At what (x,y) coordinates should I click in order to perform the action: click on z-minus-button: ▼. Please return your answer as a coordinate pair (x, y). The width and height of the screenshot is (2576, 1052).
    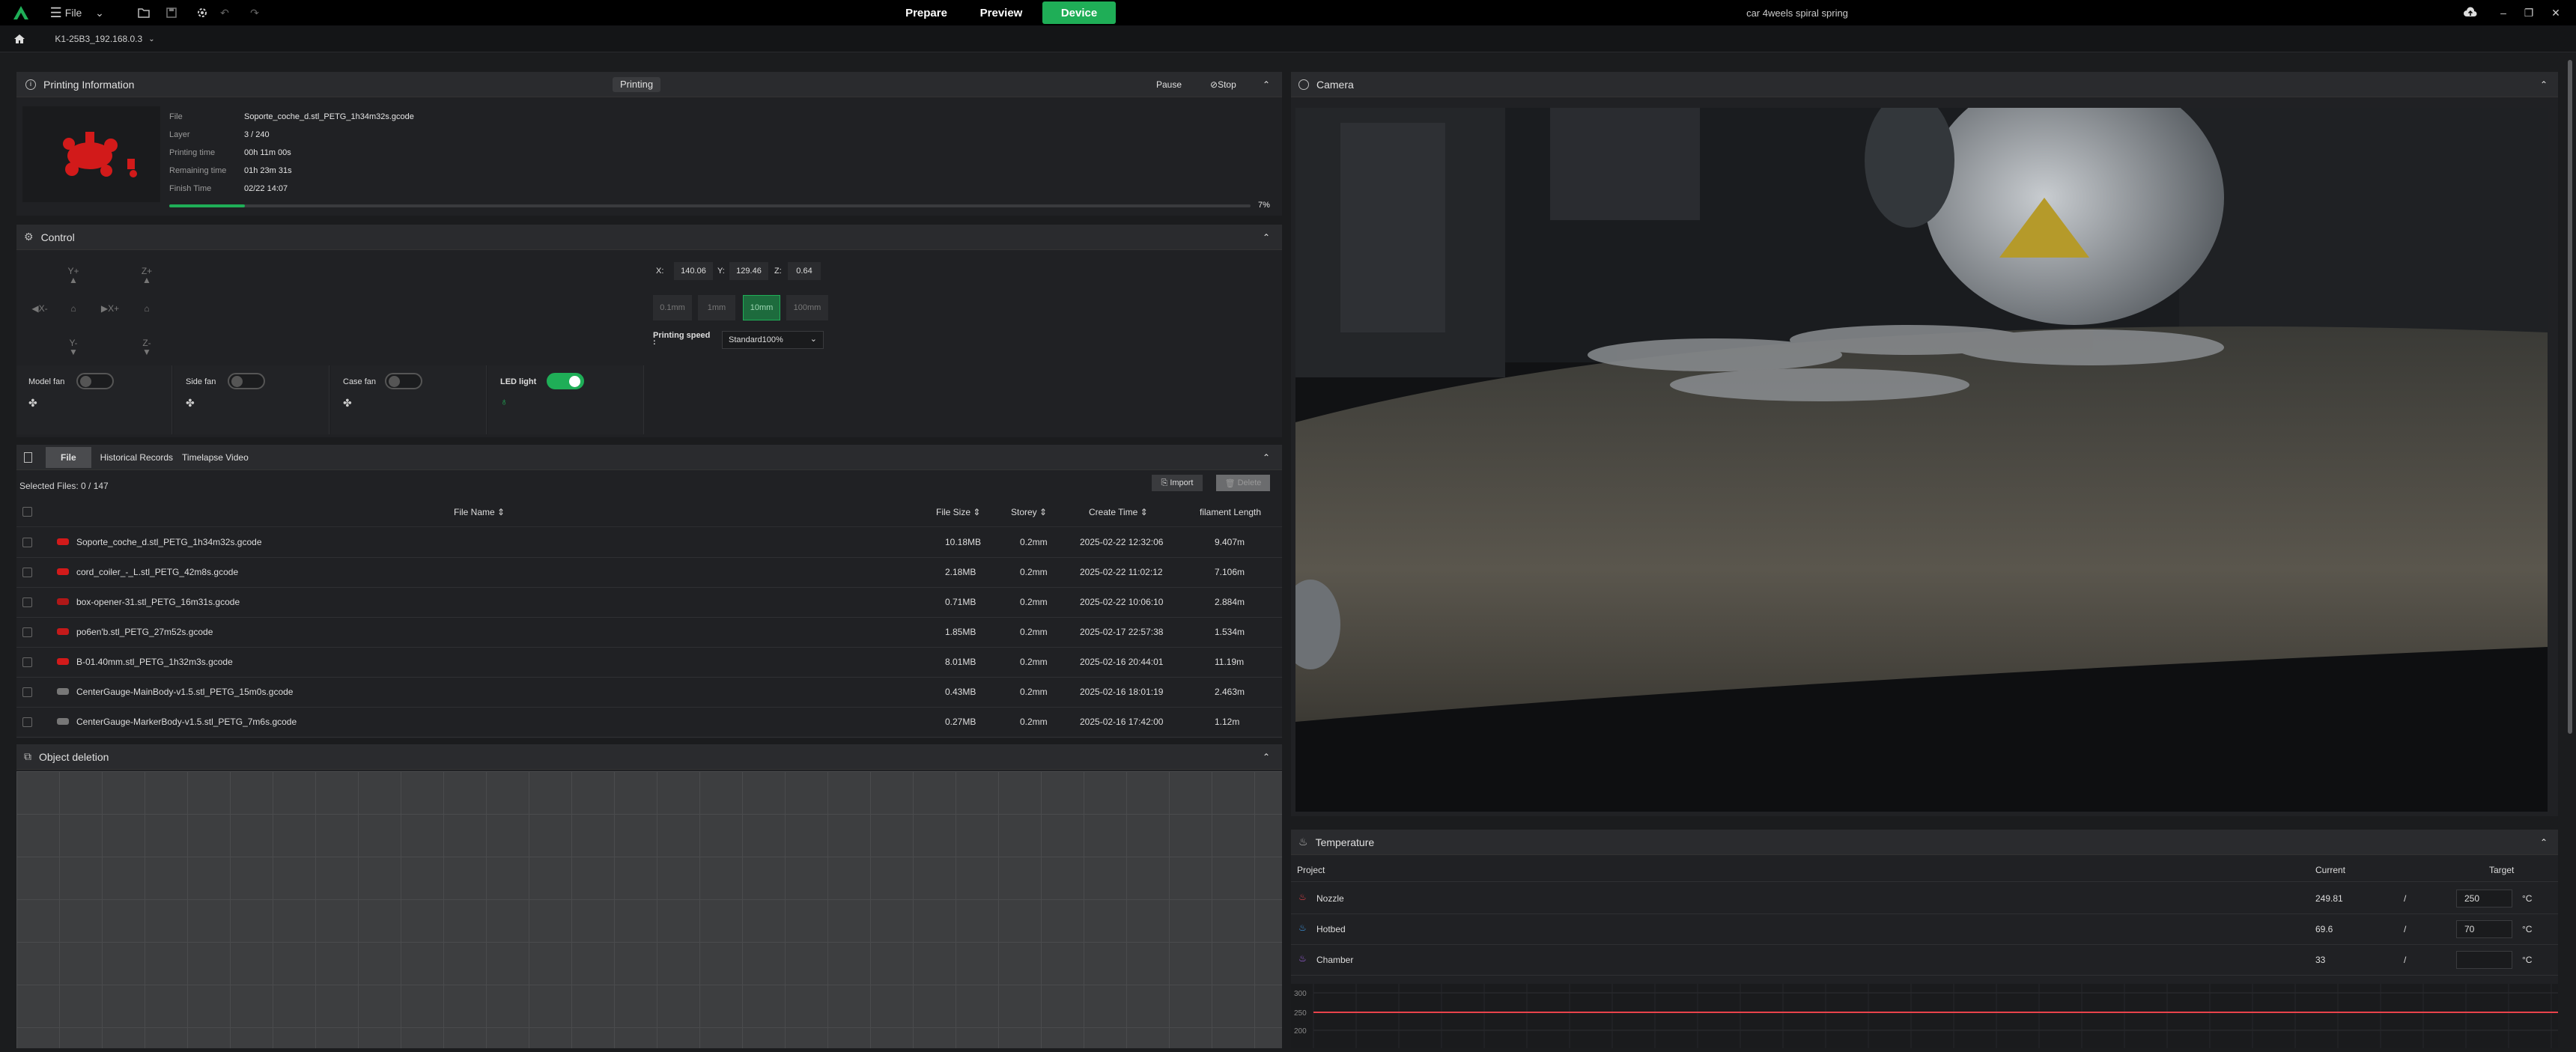
    Looking at the image, I should click on (147, 352).